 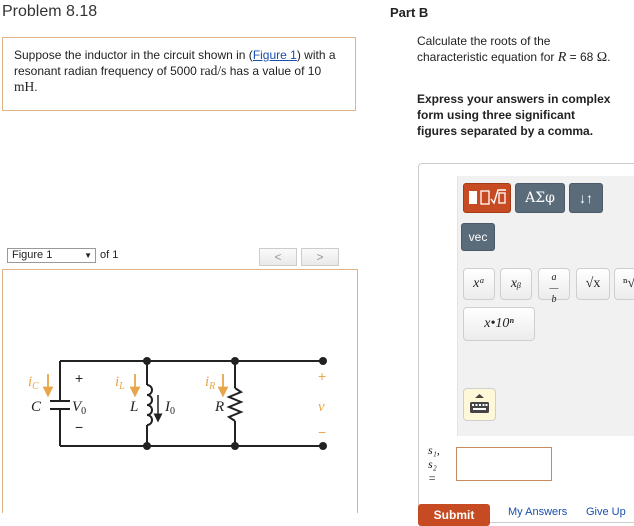 I want to click on question-end: ., so click(x=609, y=57).